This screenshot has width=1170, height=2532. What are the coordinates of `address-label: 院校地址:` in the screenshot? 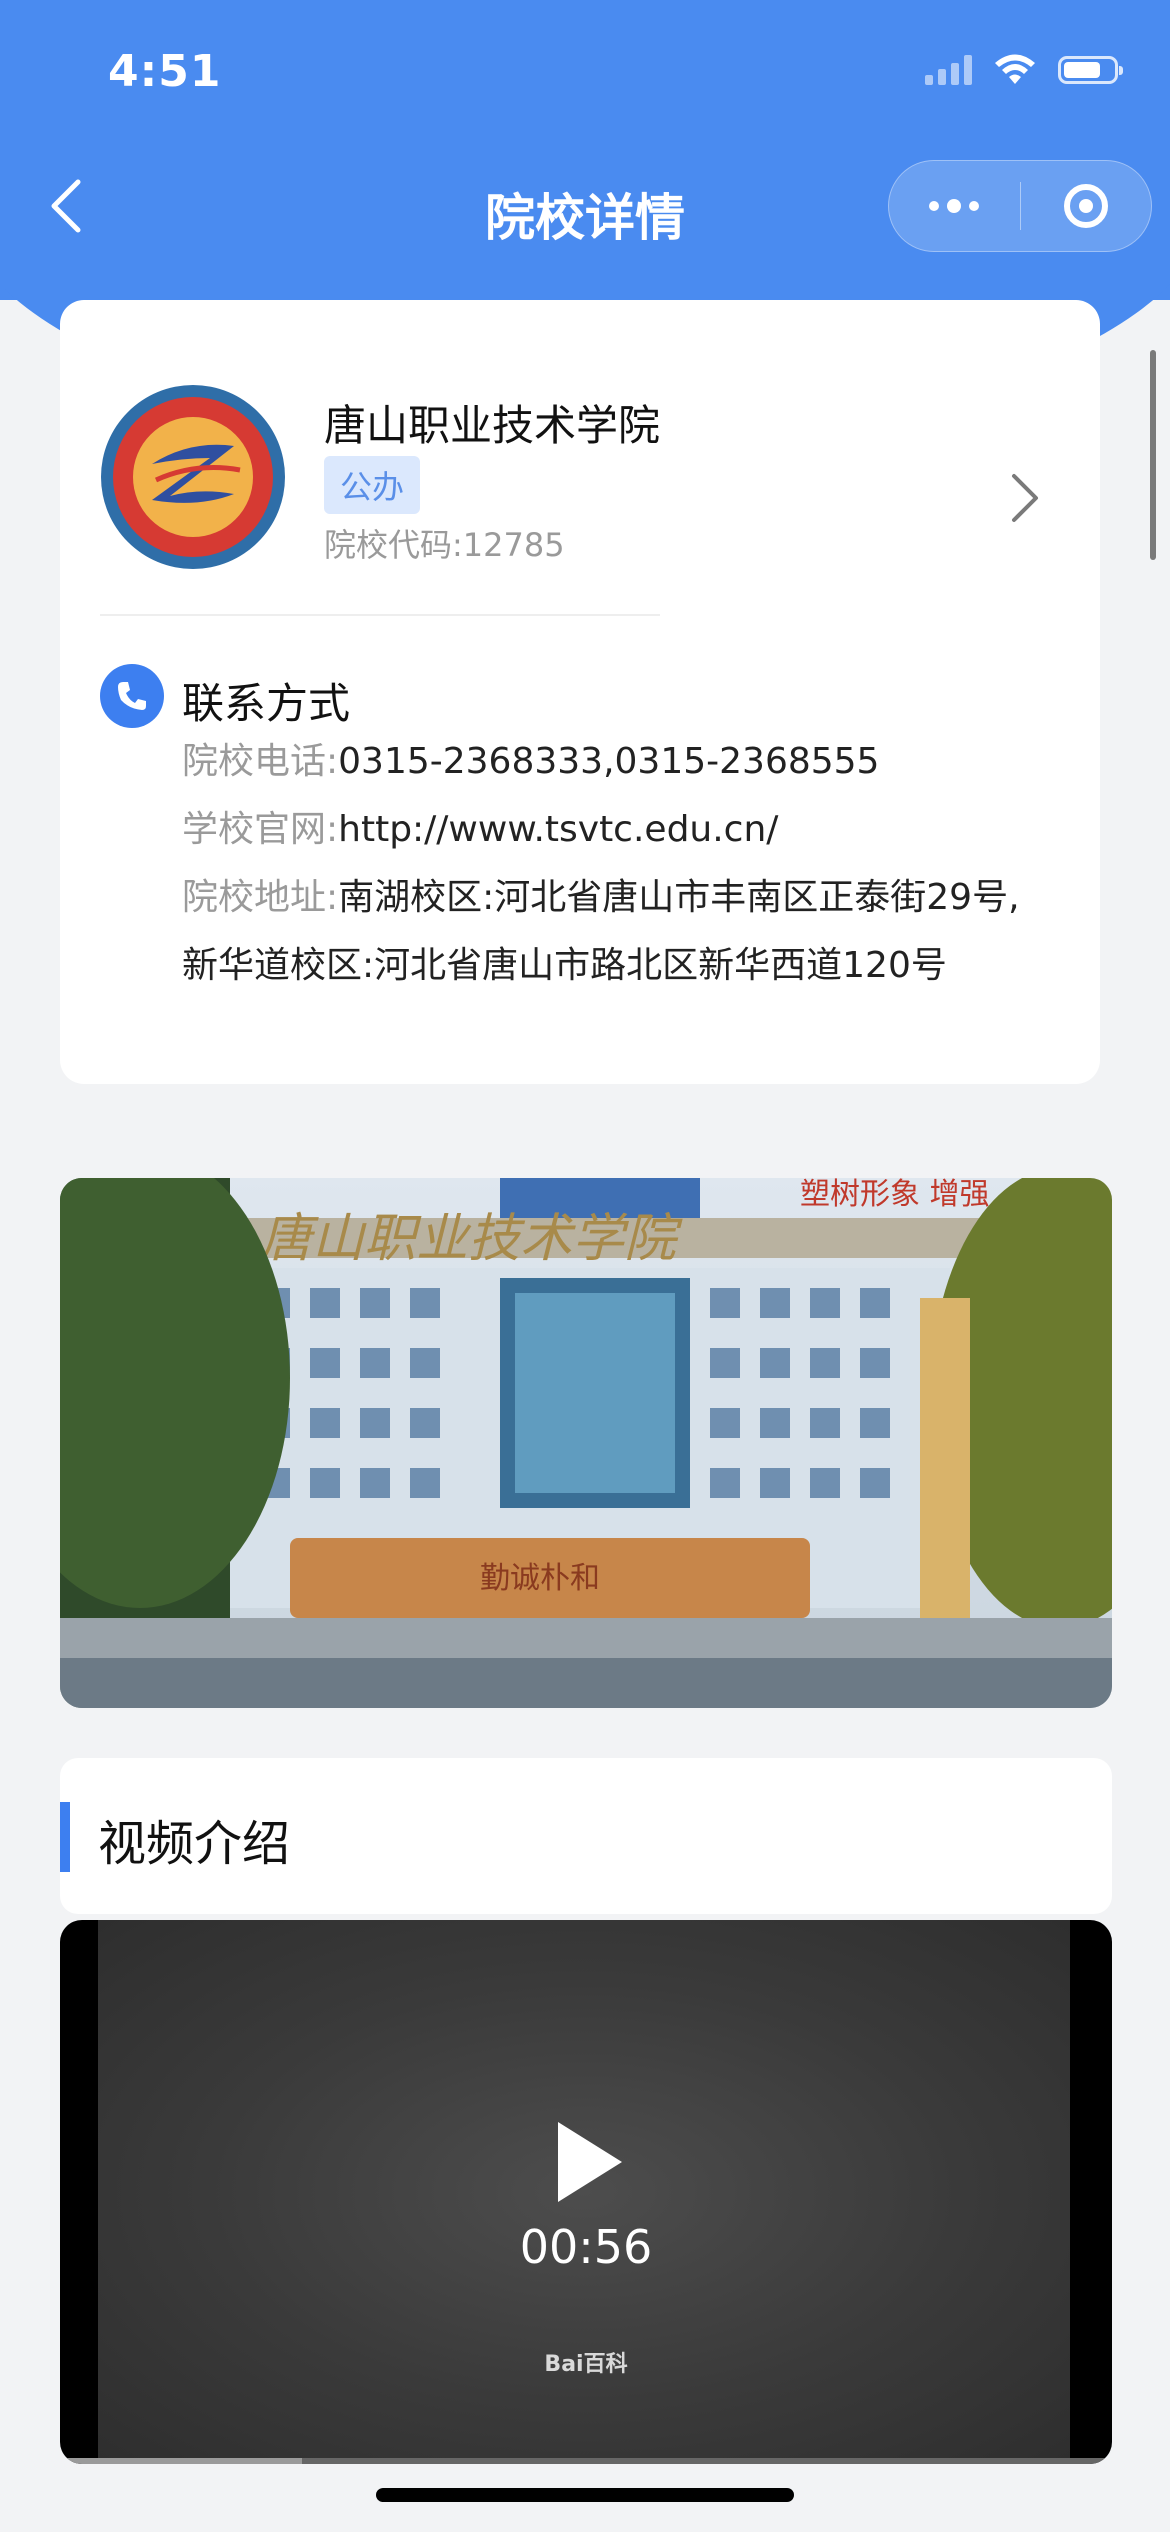 It's located at (260, 897).